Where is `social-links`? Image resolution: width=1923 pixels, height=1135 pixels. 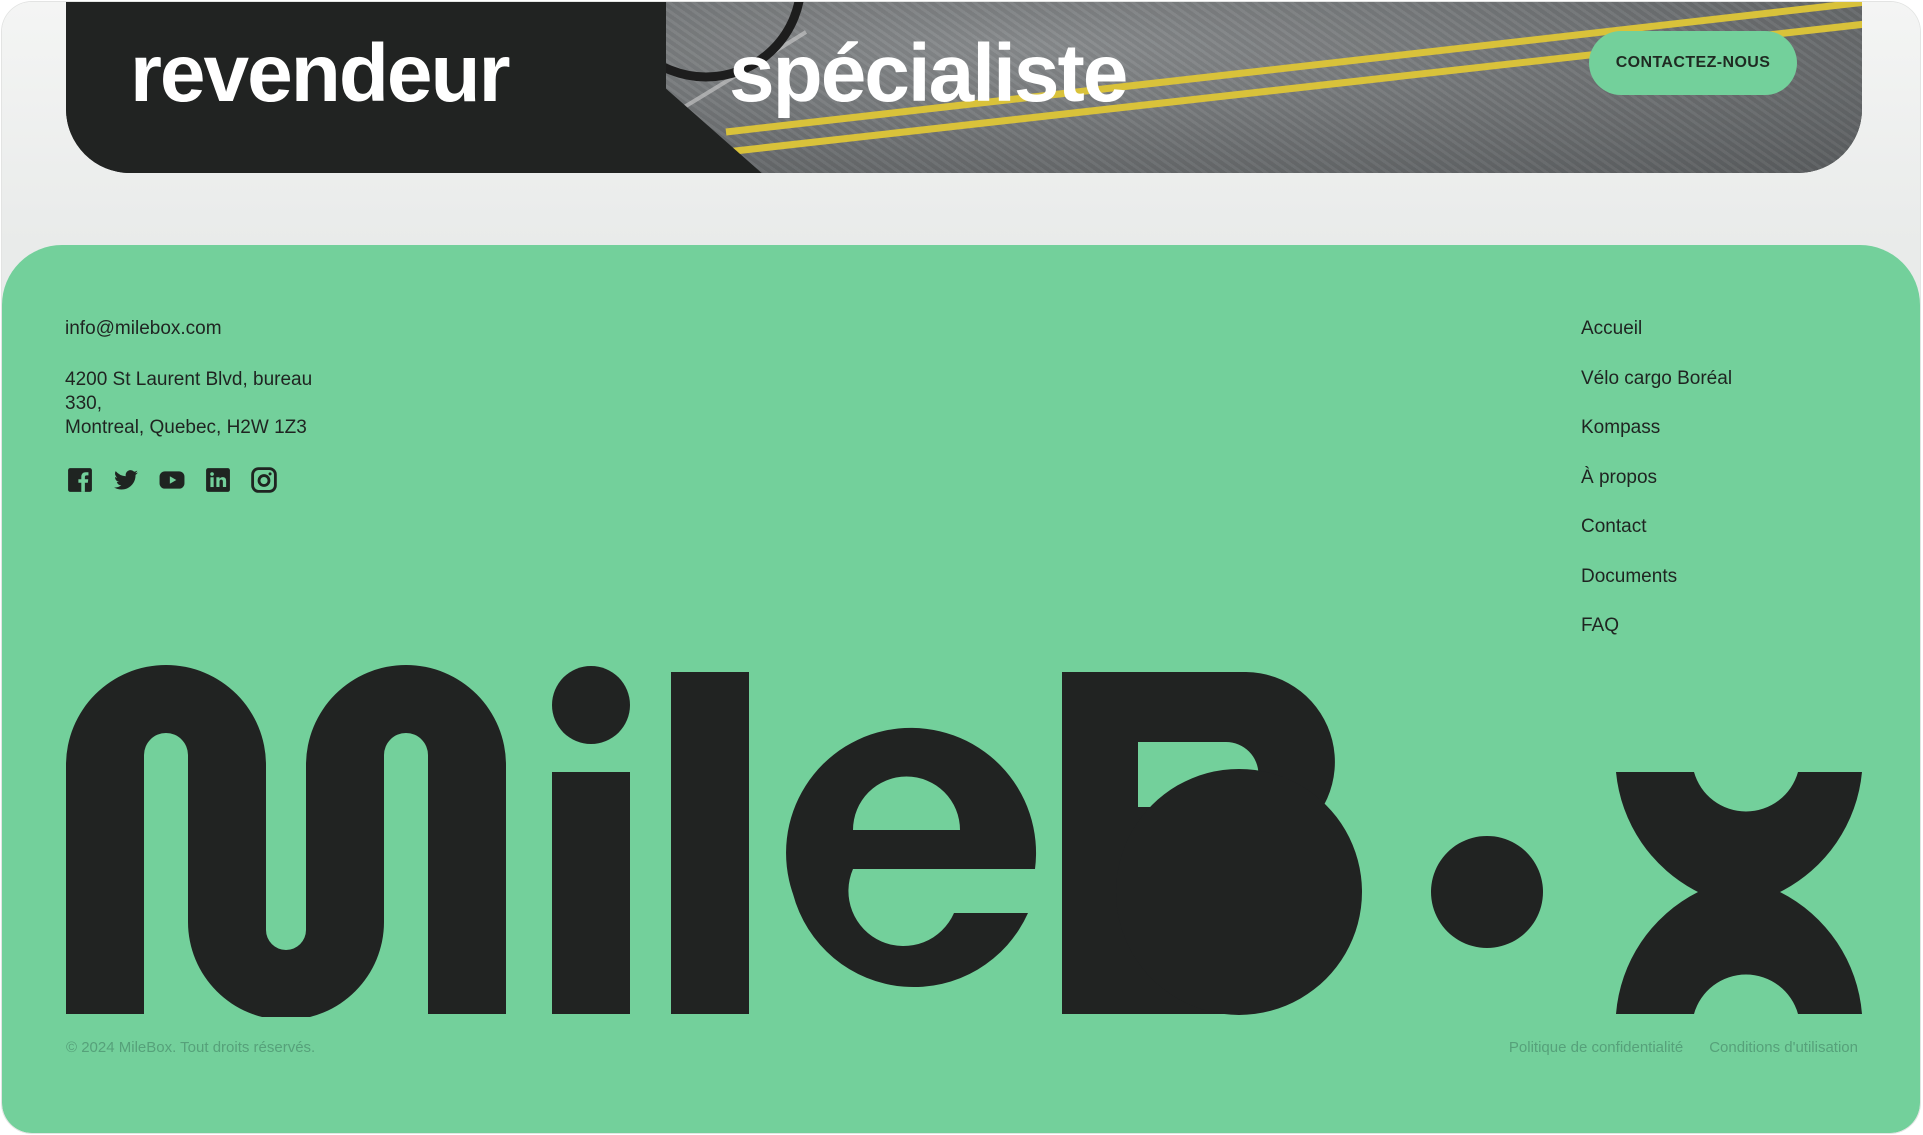 social-links is located at coordinates (172, 480).